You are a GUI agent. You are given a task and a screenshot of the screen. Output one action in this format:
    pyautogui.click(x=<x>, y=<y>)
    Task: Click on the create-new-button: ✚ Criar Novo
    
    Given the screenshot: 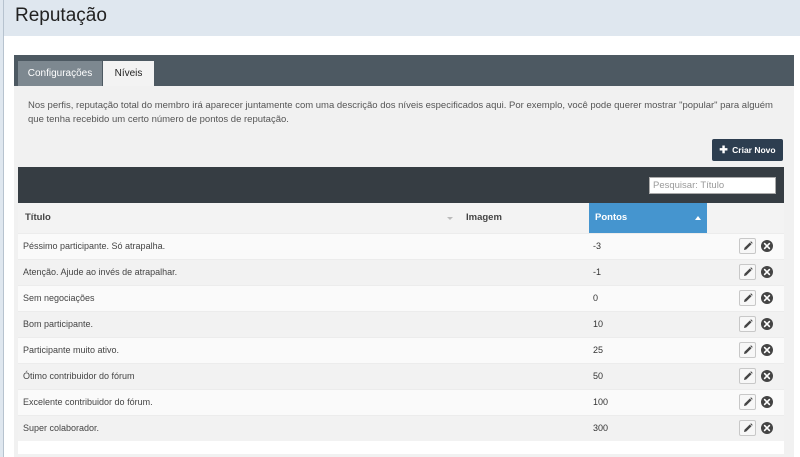 What is the action you would take?
    pyautogui.click(x=747, y=150)
    